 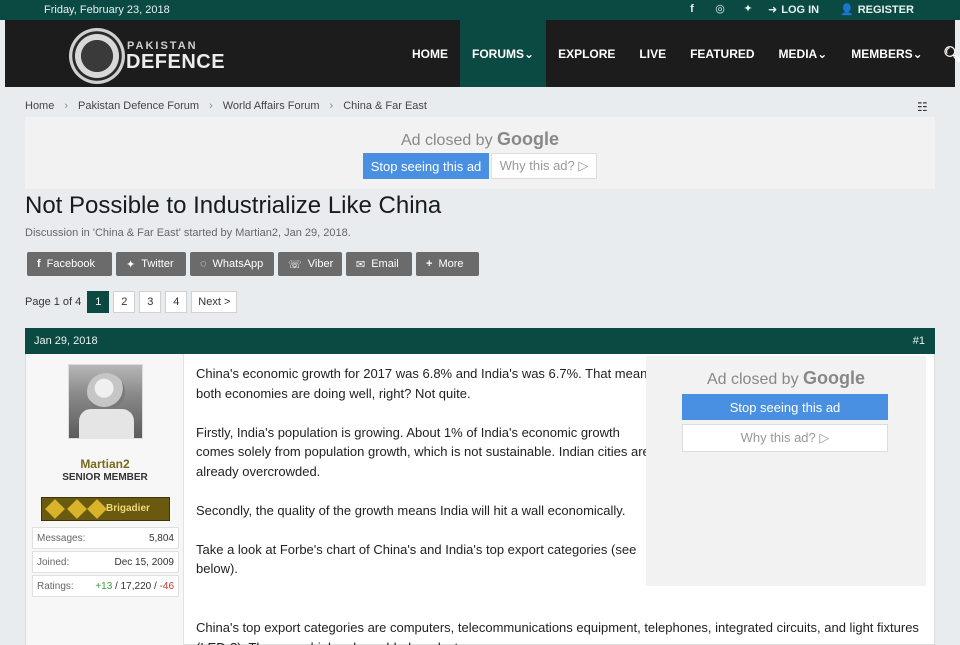 I want to click on rank-label: Brigadier, so click(x=128, y=508).